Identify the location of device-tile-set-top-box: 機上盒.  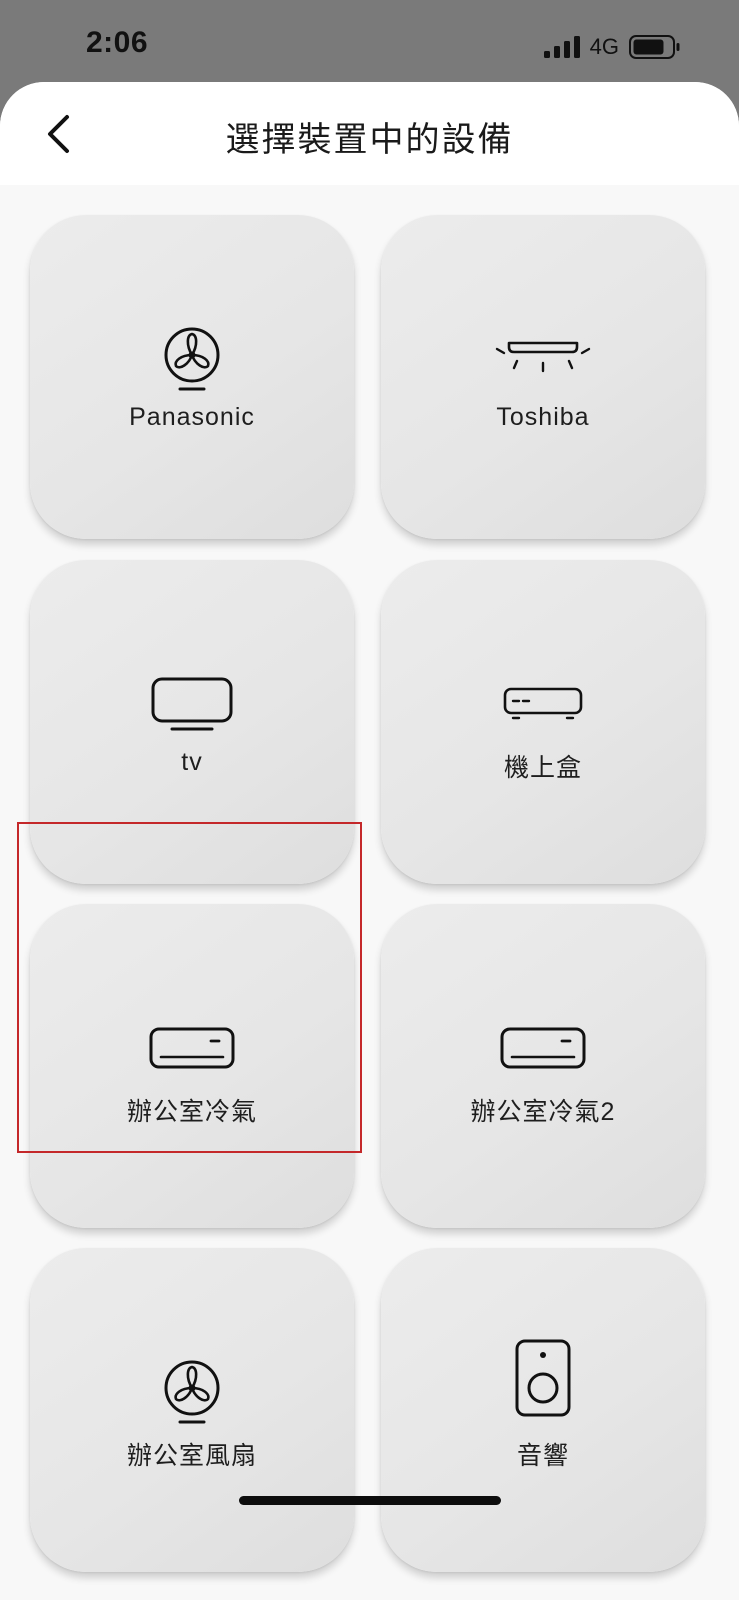
(543, 722).